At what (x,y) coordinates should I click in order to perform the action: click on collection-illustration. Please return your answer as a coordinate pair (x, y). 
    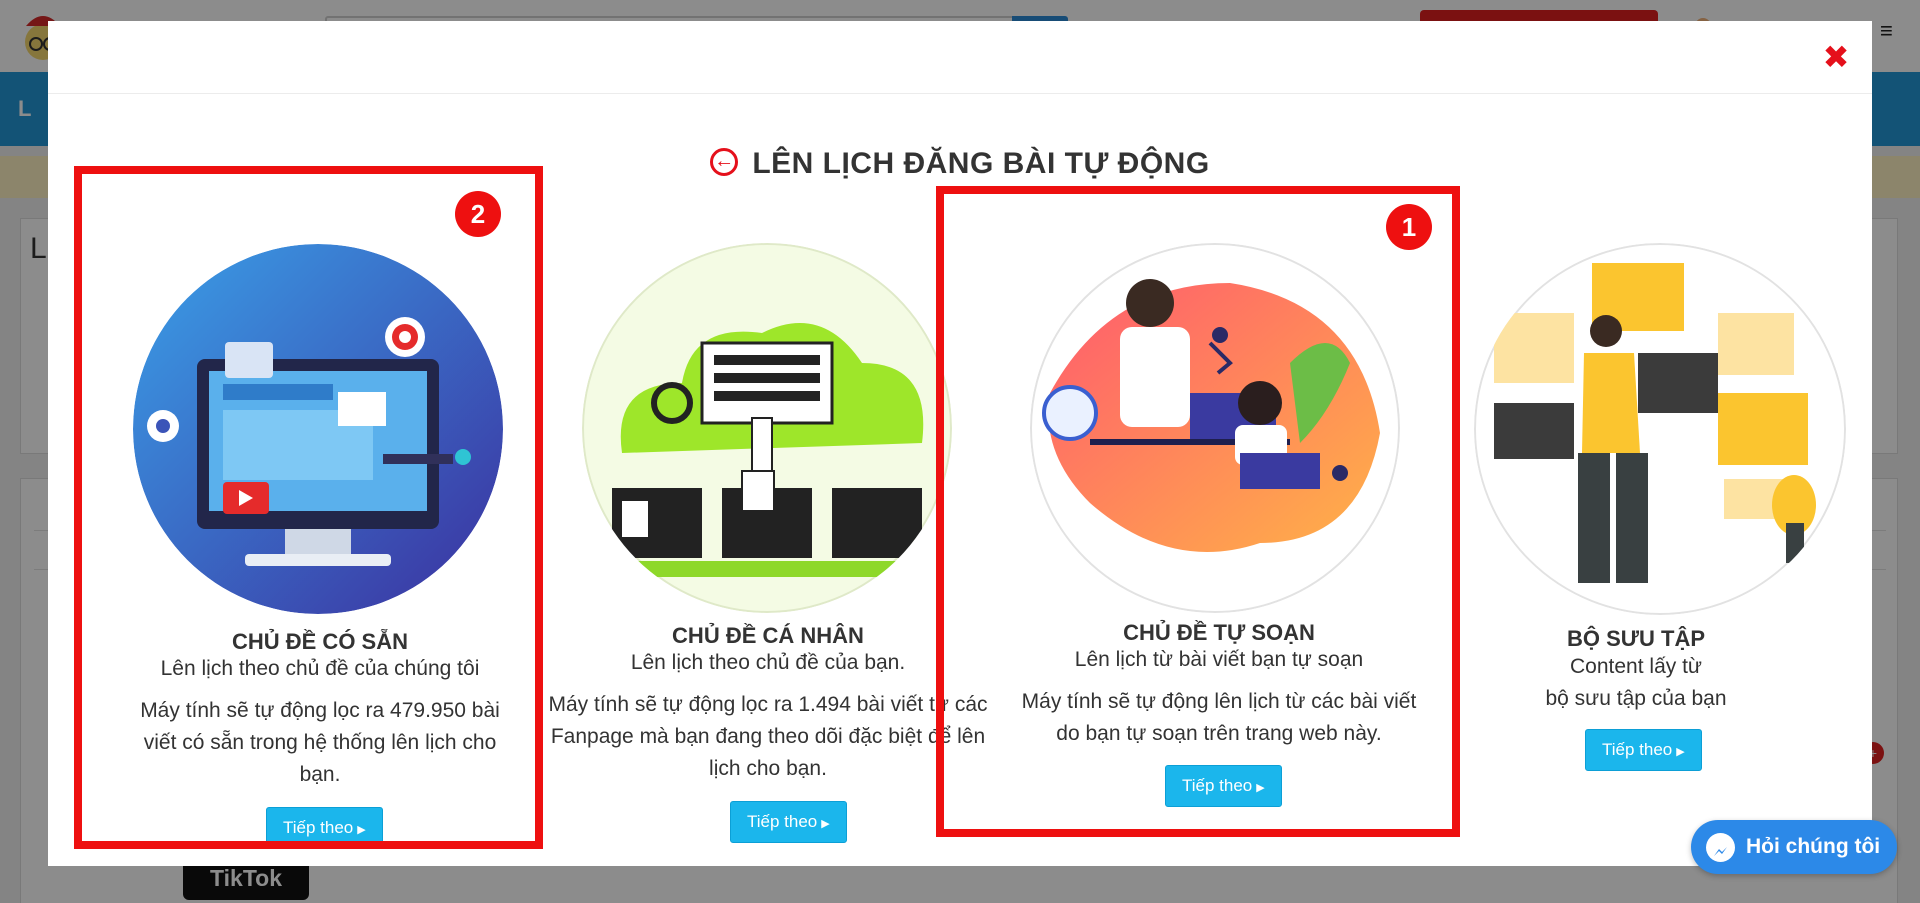
    Looking at the image, I should click on (1660, 429).